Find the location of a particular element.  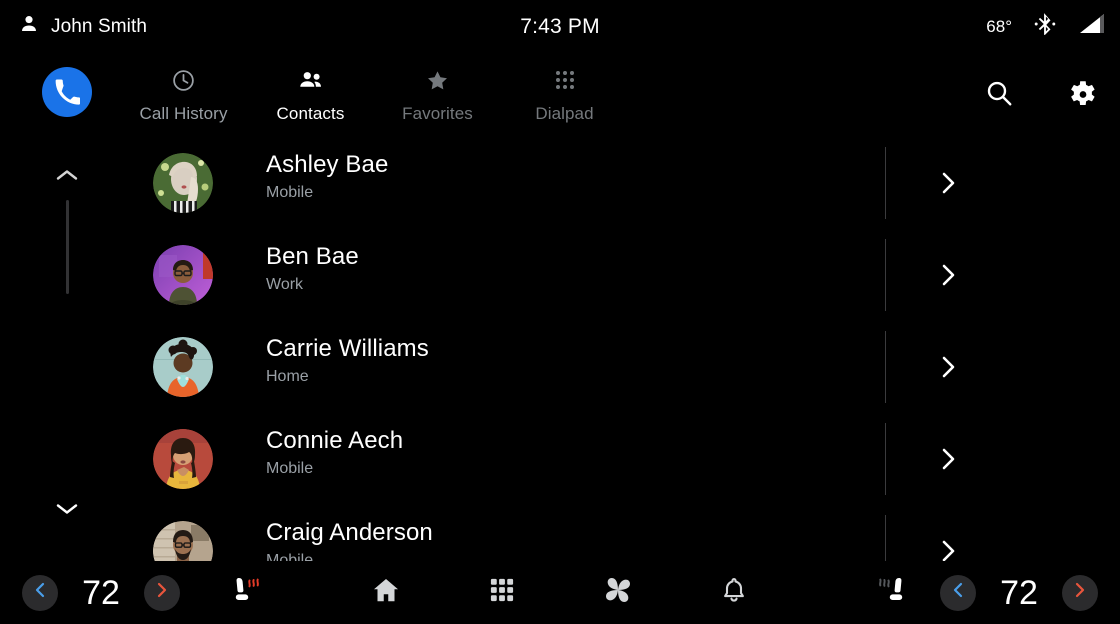

tab-favorites: Favorites is located at coordinates (437, 95).